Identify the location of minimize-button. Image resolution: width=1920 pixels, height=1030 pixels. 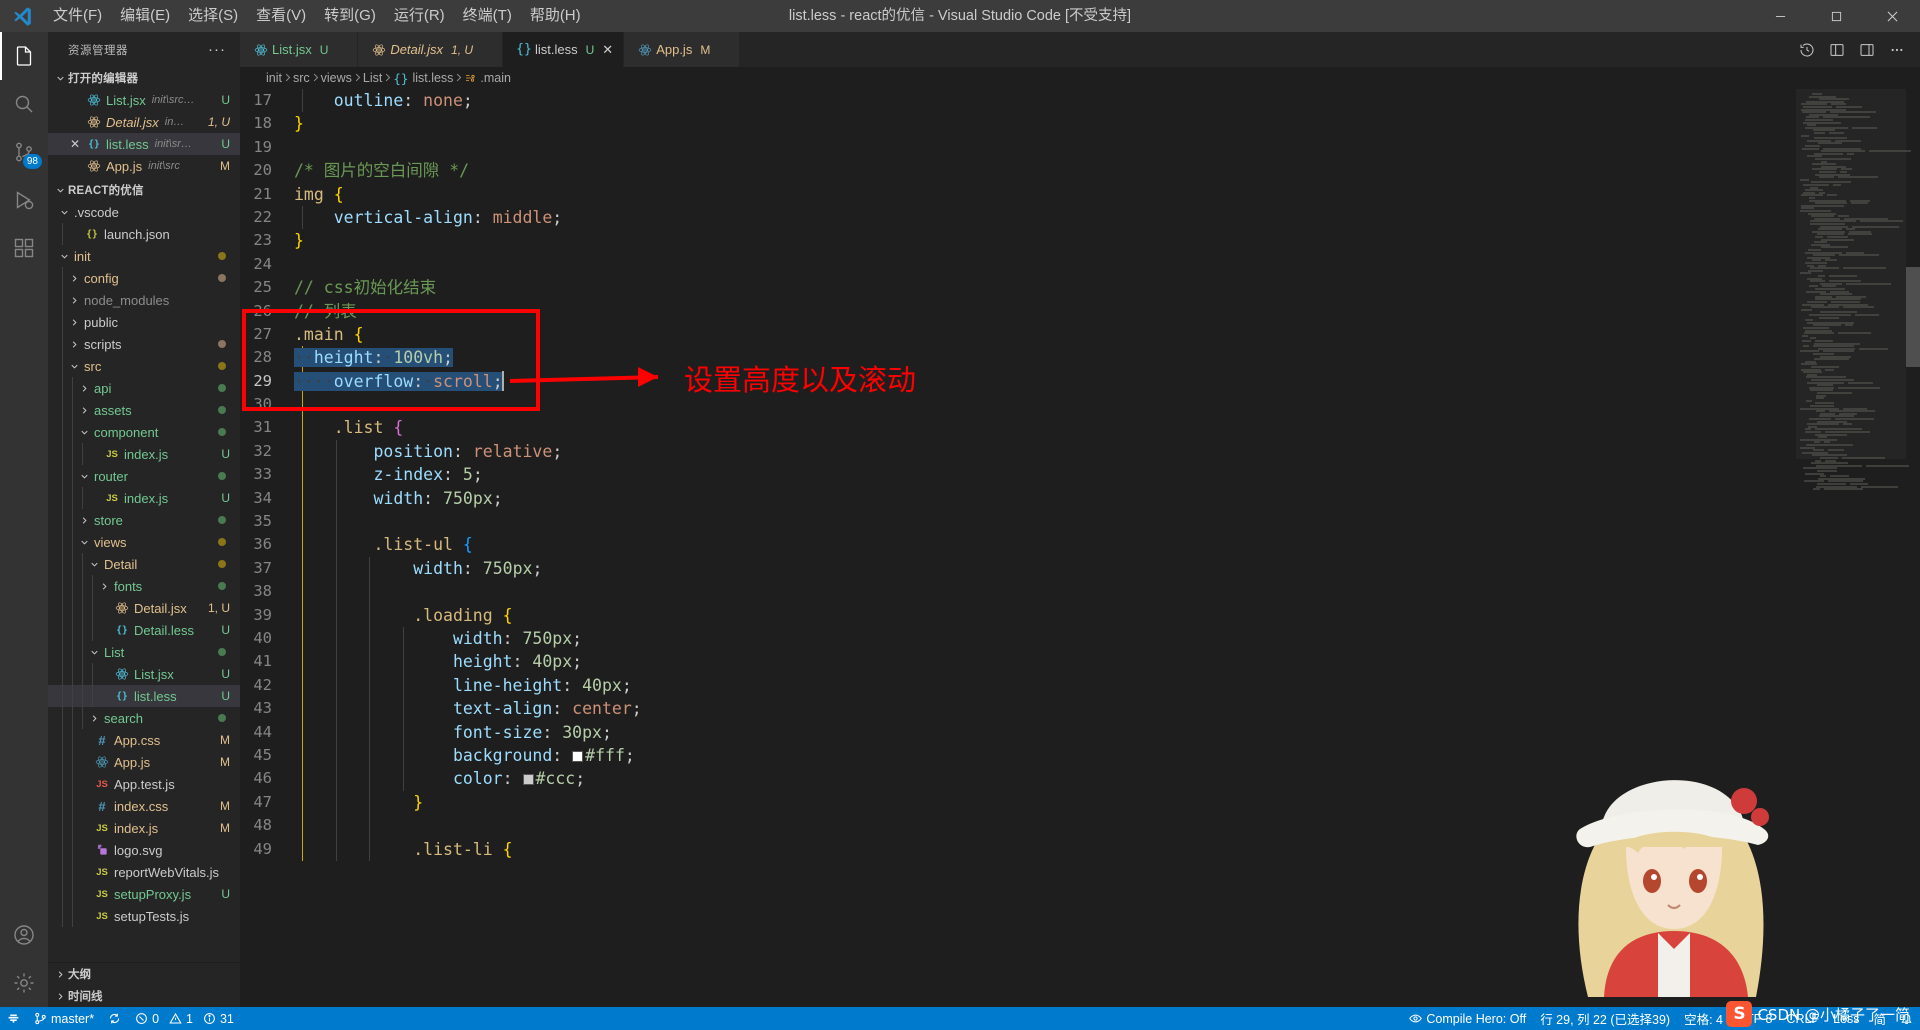
(1780, 16).